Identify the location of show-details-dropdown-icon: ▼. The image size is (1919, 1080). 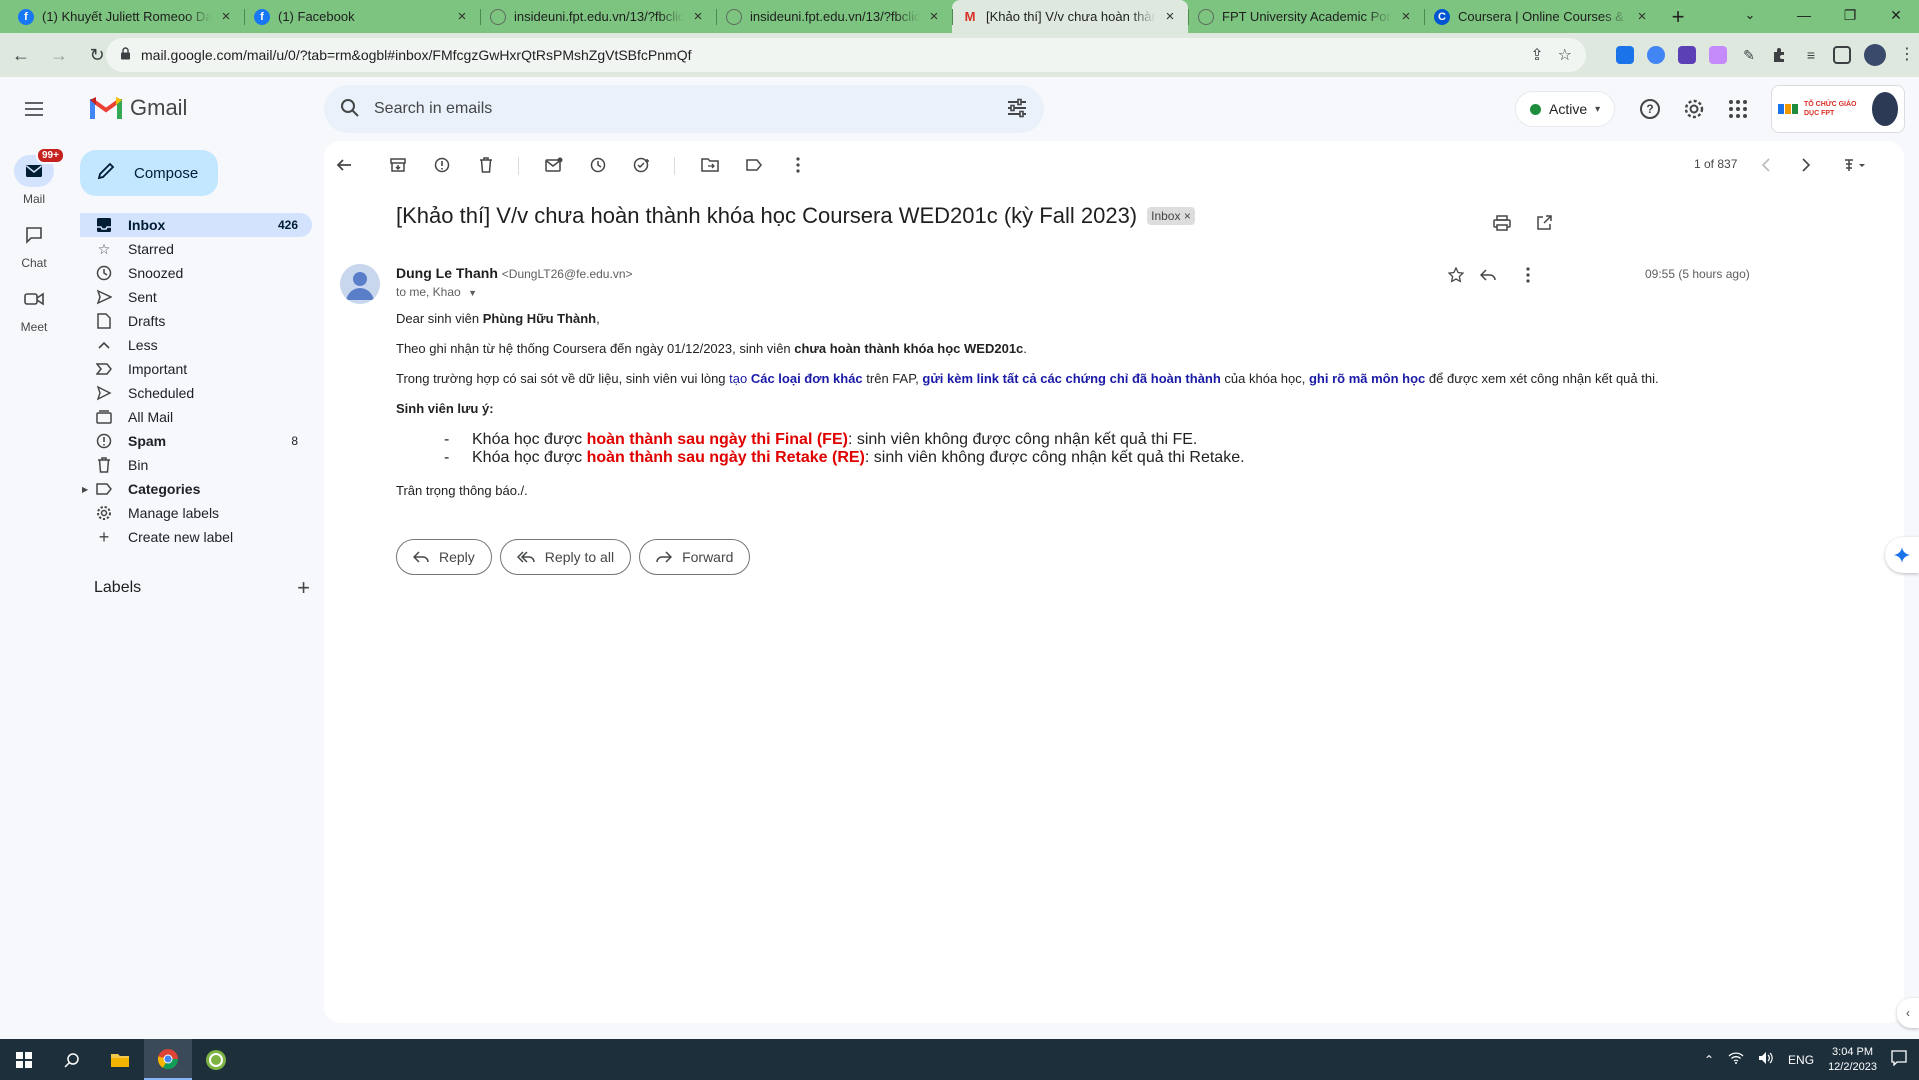
(472, 293).